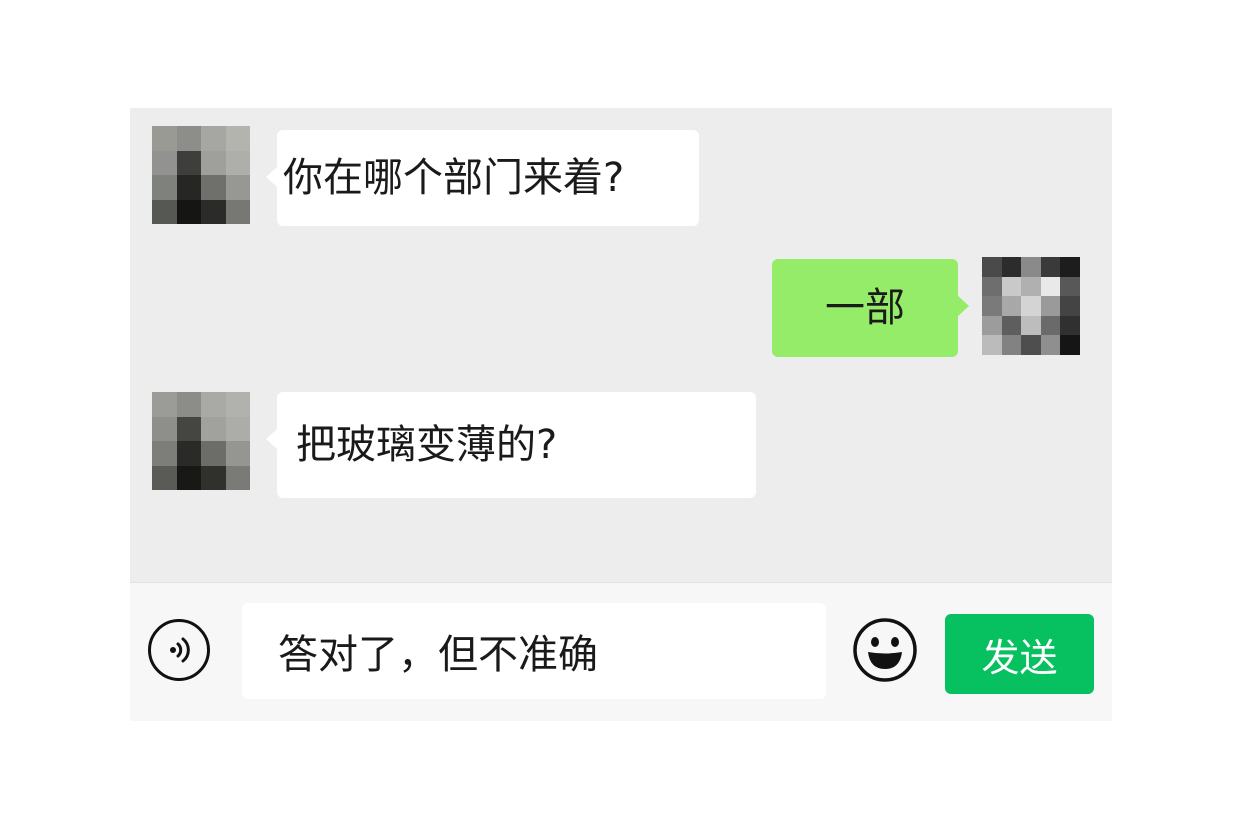  What do you see at coordinates (438, 655) in the screenshot?
I see `draft-text: 答对了，但不准确` at bounding box center [438, 655].